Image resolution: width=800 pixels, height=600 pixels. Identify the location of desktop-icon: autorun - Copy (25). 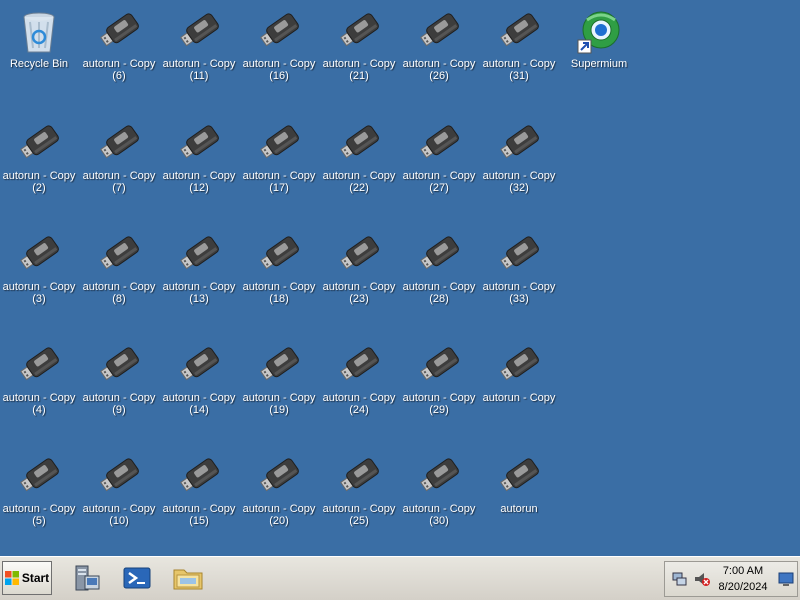
(359, 497).